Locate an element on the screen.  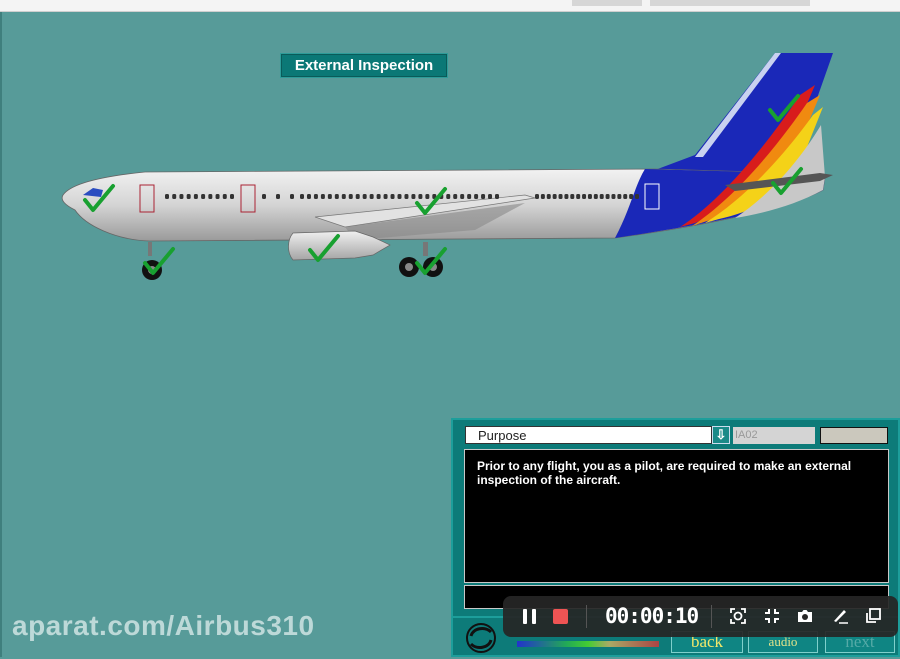
screenshot-region-icon is located at coordinates (738, 616).